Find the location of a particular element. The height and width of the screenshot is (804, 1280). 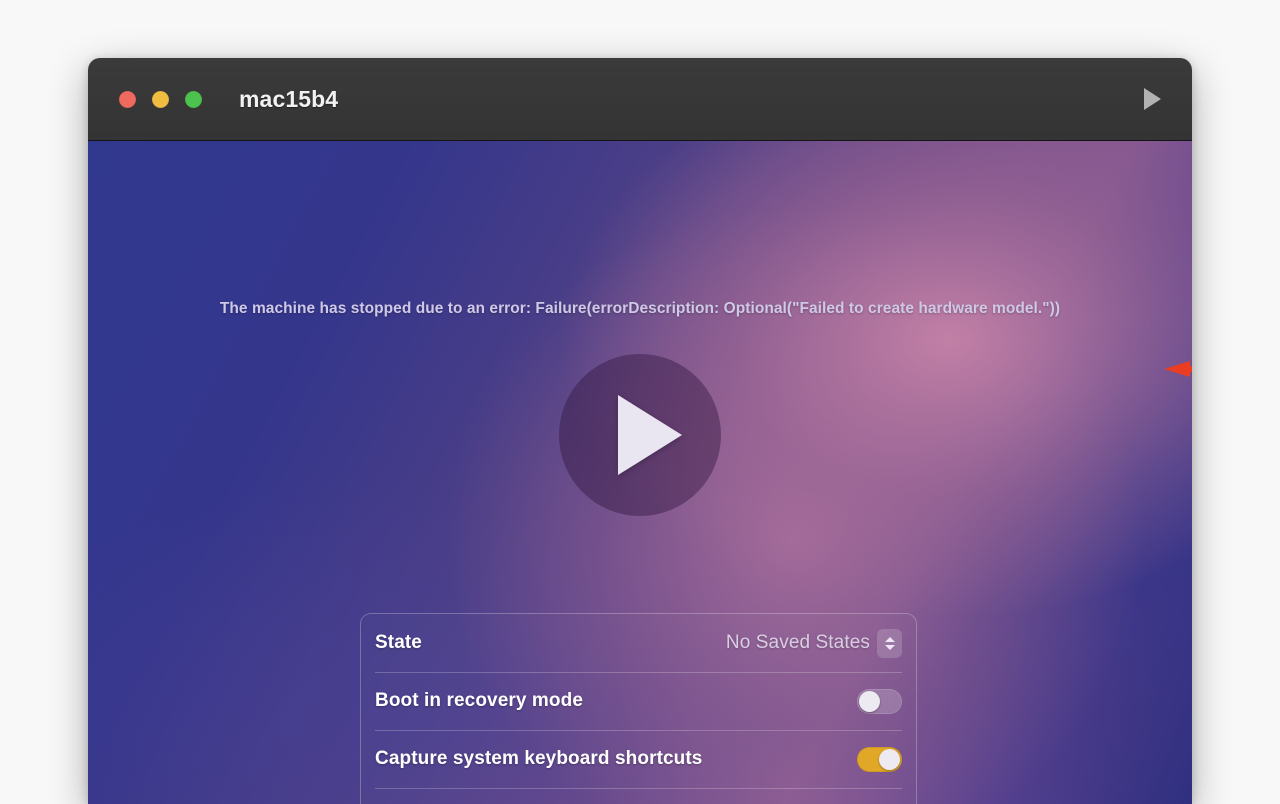

boot-recovery-label: Boot in recovery mode is located at coordinates (479, 700).